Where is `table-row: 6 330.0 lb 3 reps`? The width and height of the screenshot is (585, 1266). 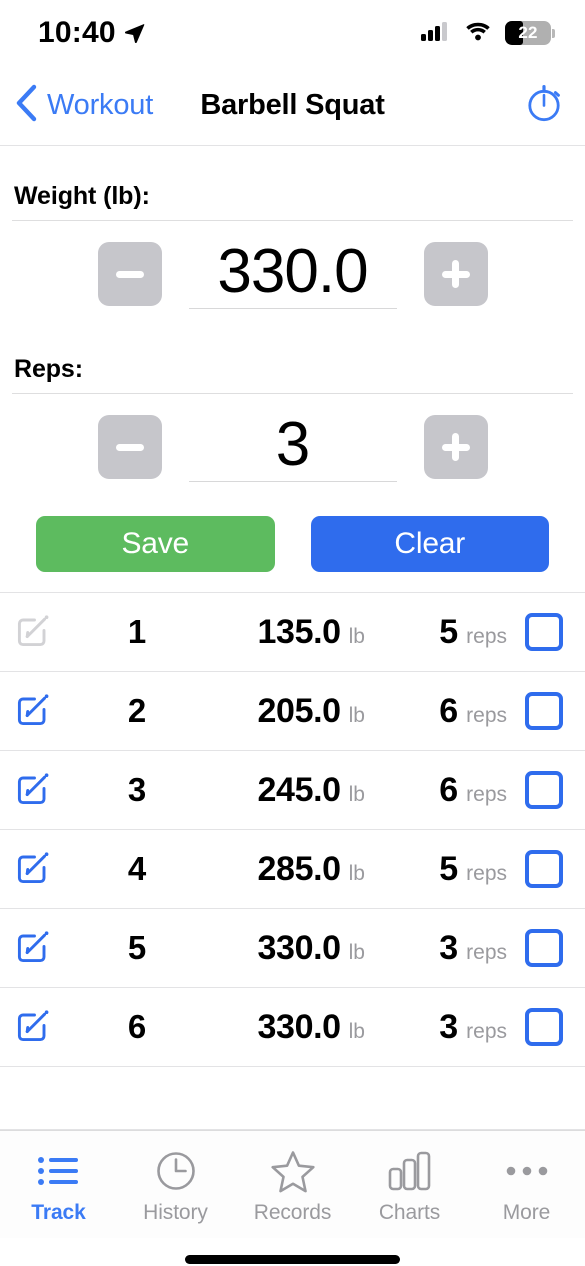 table-row: 6 330.0 lb 3 reps is located at coordinates (292, 1028).